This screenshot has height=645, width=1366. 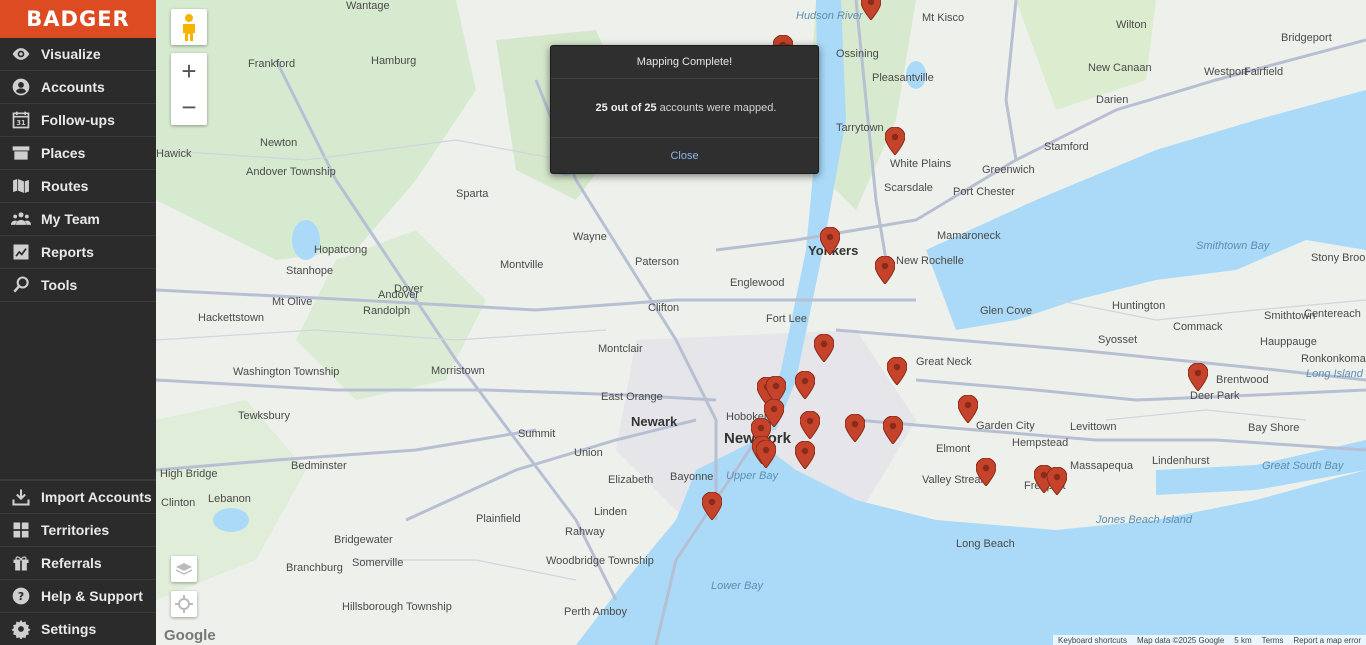 I want to click on map-layers-button, so click(x=184, y=569).